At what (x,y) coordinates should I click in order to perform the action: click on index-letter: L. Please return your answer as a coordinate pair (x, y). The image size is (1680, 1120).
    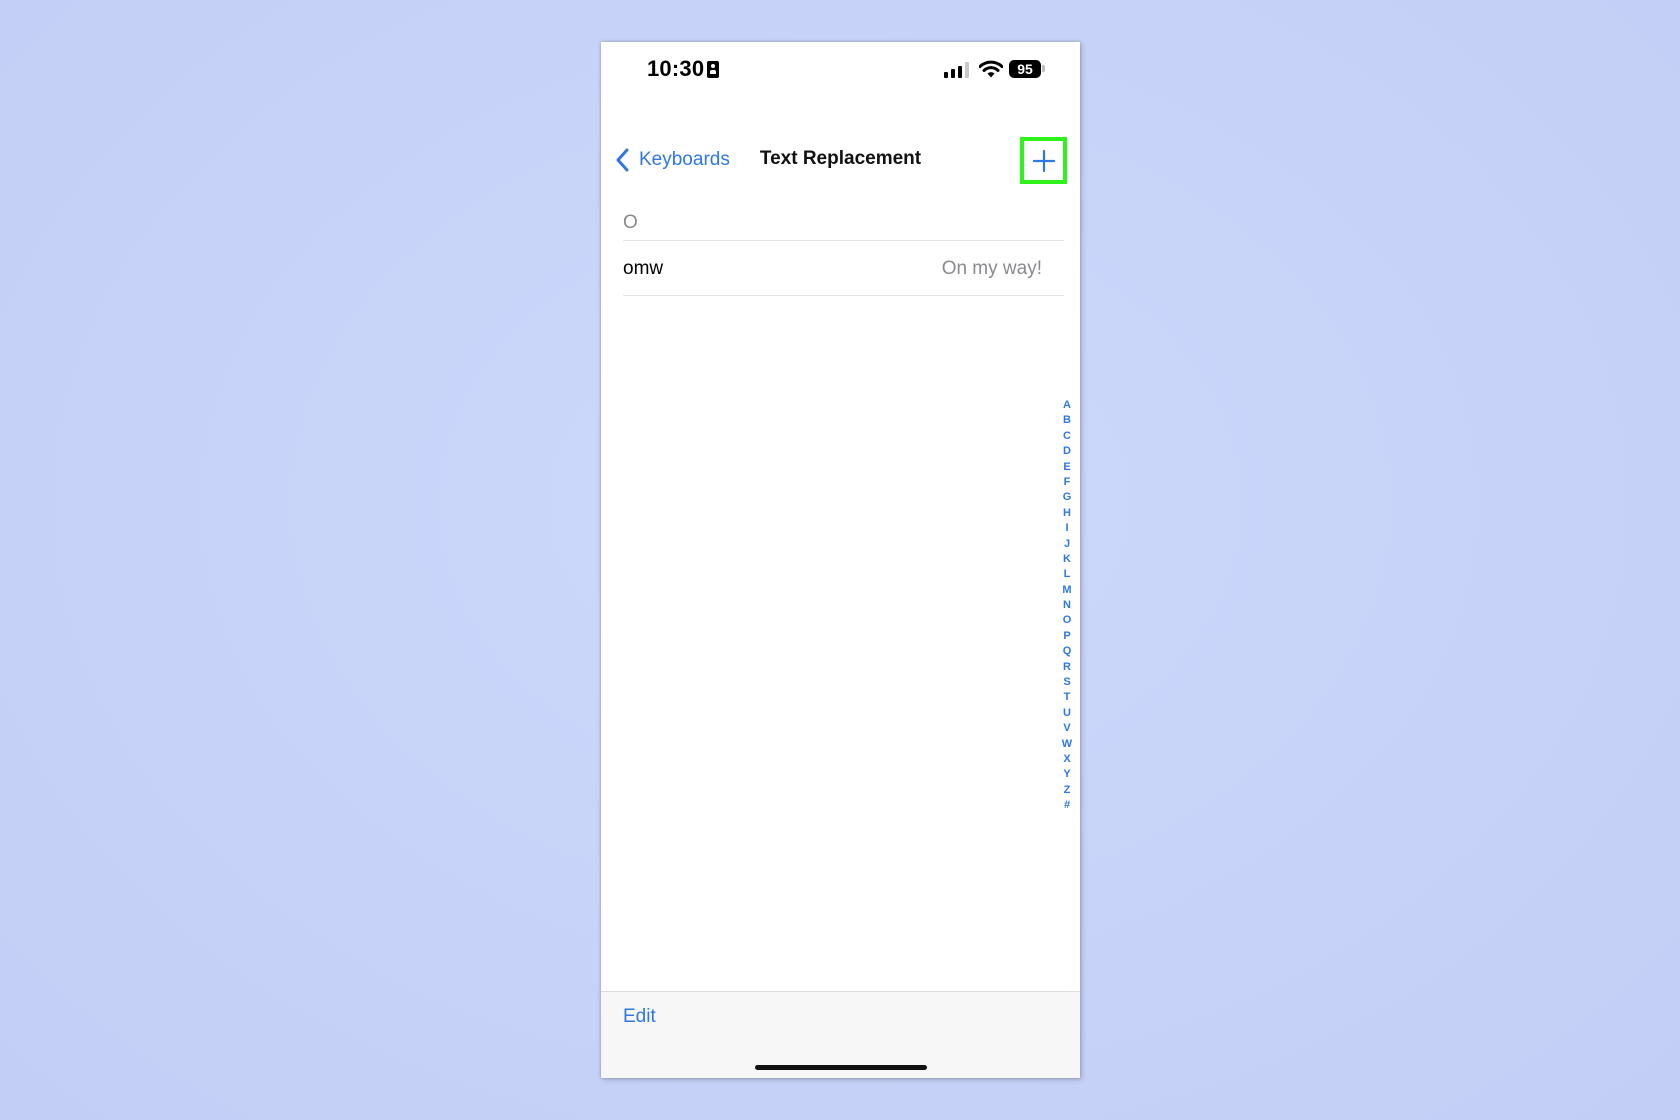
    Looking at the image, I should click on (1067, 574).